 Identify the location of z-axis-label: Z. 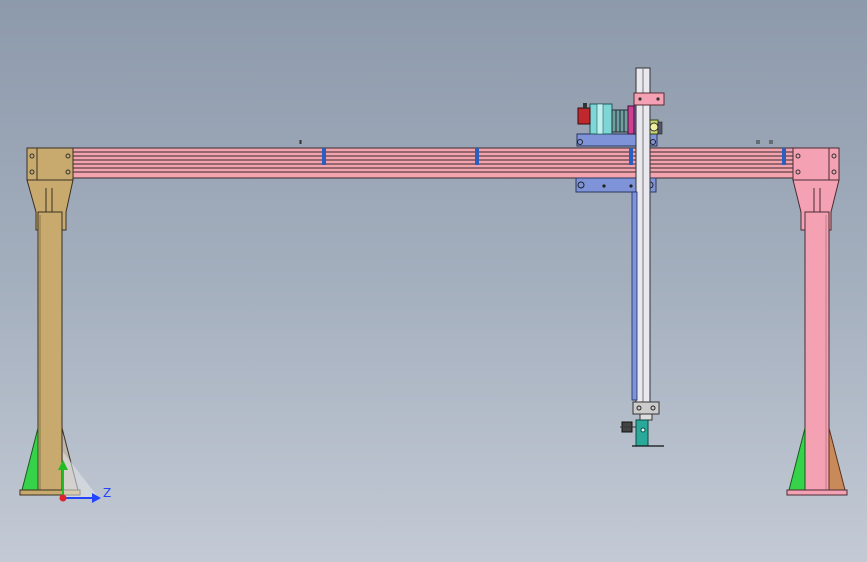
(107, 493).